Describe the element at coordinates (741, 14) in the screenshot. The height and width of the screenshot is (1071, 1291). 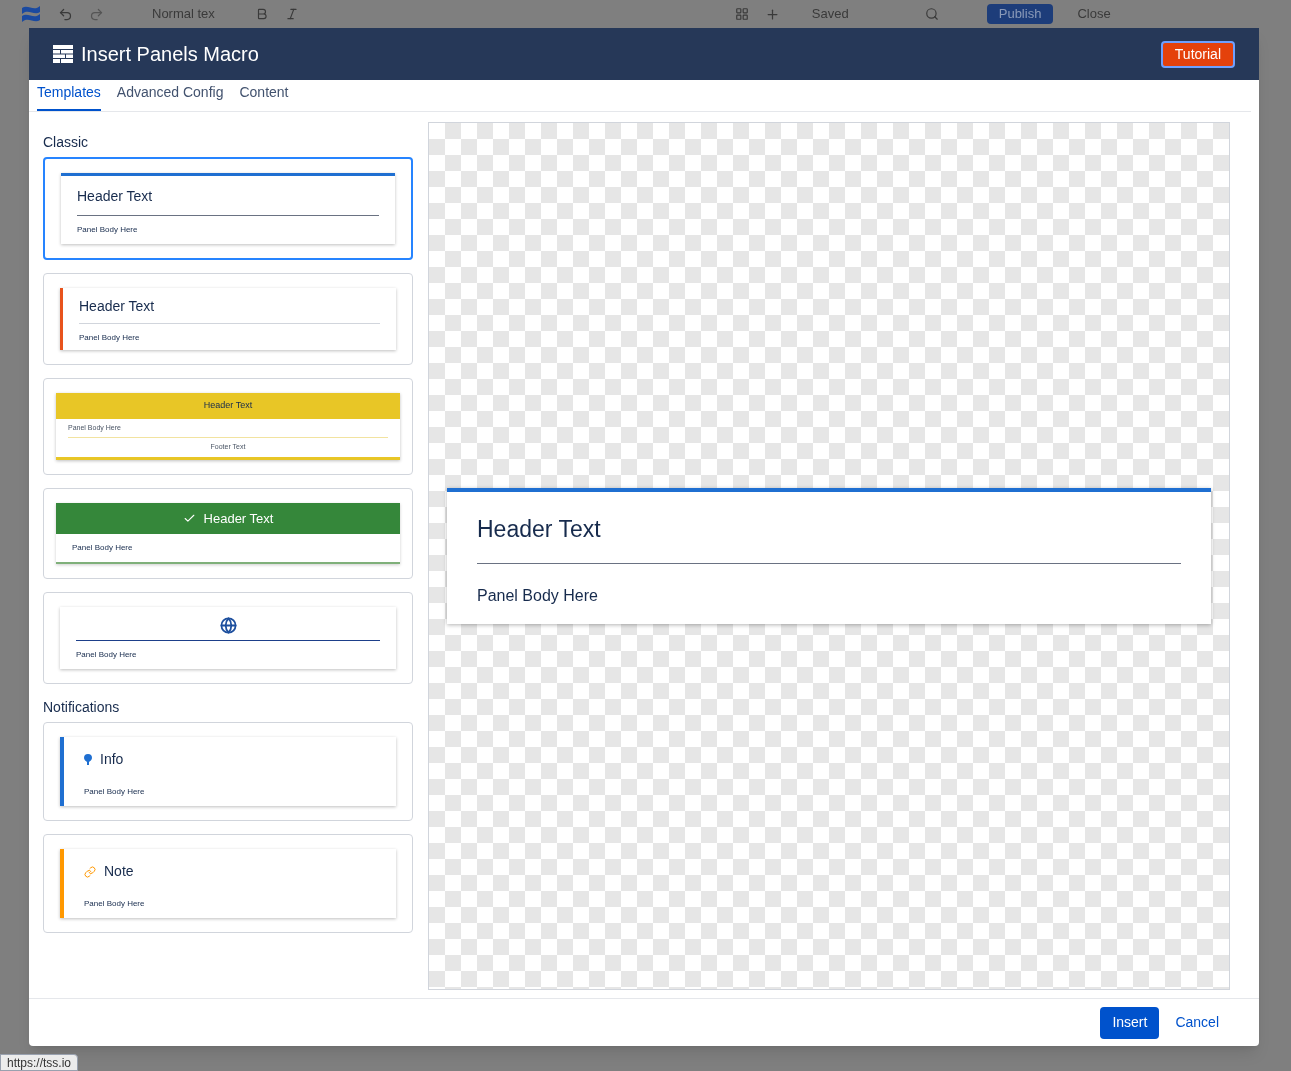
I see `table-icon` at that location.